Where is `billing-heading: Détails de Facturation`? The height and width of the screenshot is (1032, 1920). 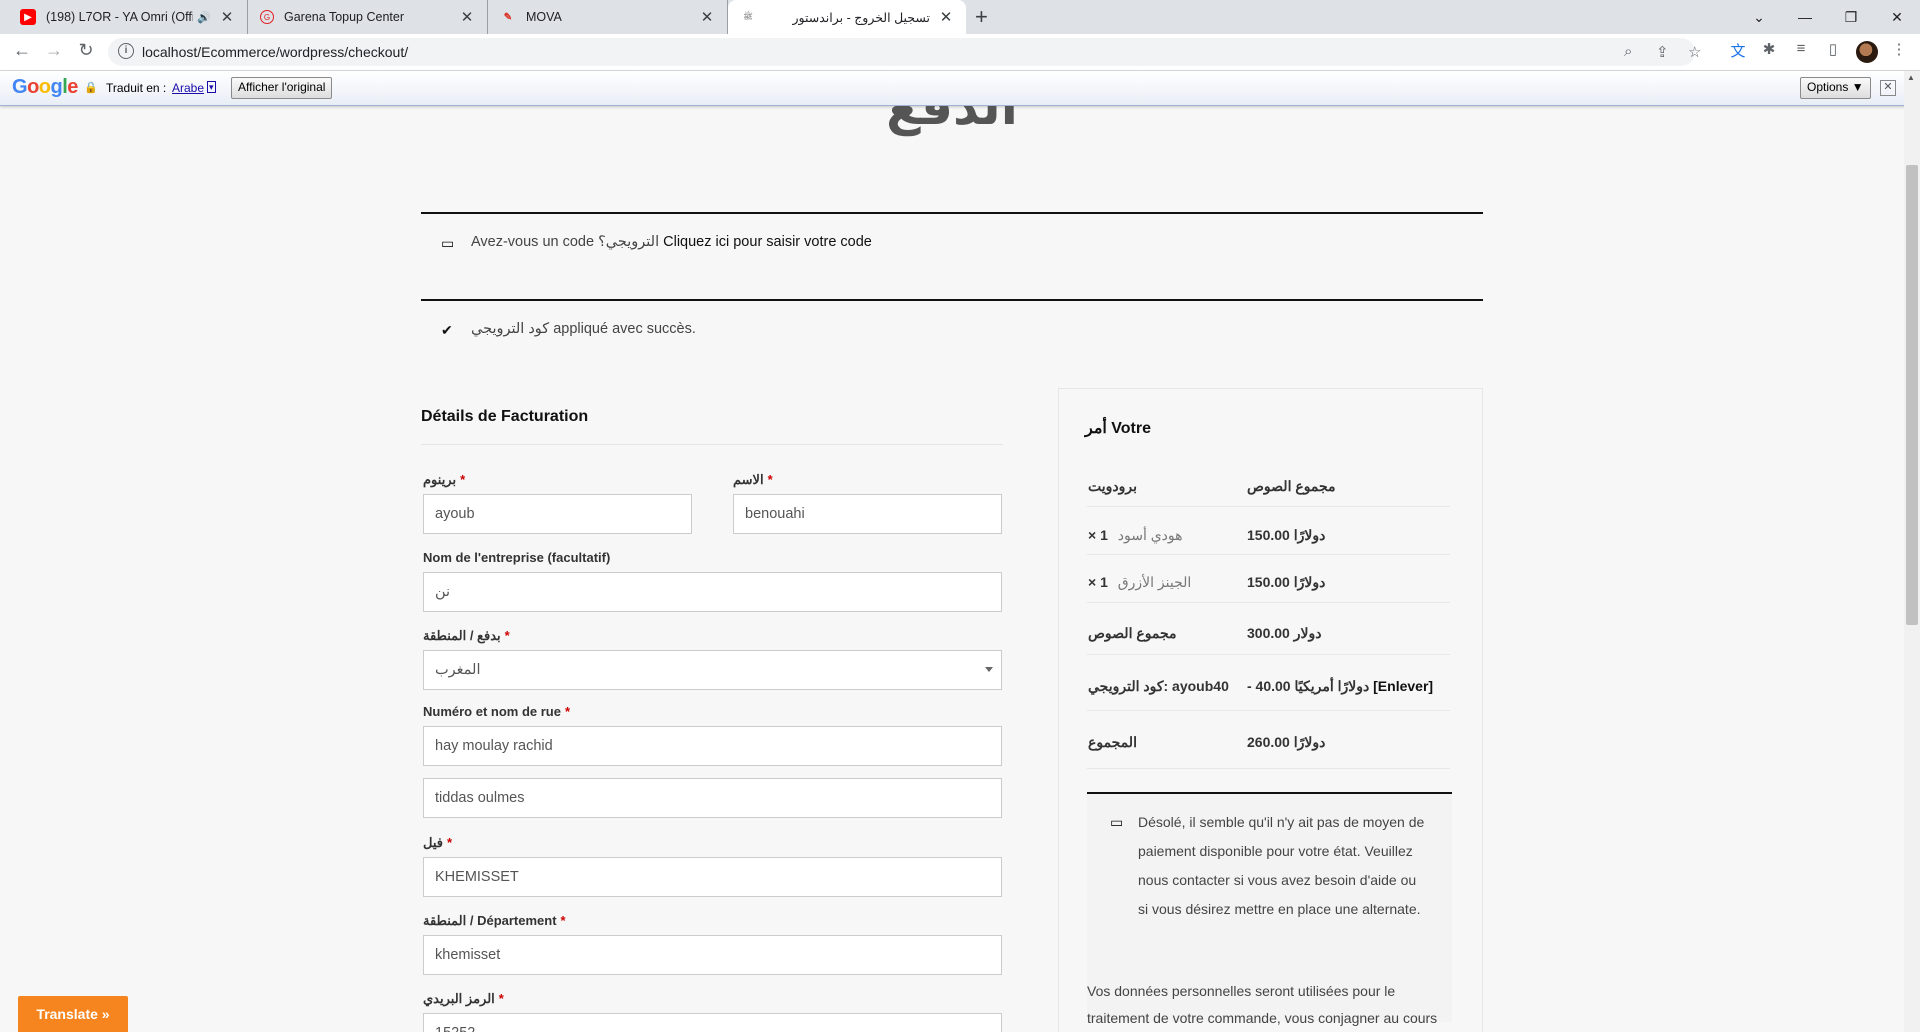 billing-heading: Détails de Facturation is located at coordinates (505, 416).